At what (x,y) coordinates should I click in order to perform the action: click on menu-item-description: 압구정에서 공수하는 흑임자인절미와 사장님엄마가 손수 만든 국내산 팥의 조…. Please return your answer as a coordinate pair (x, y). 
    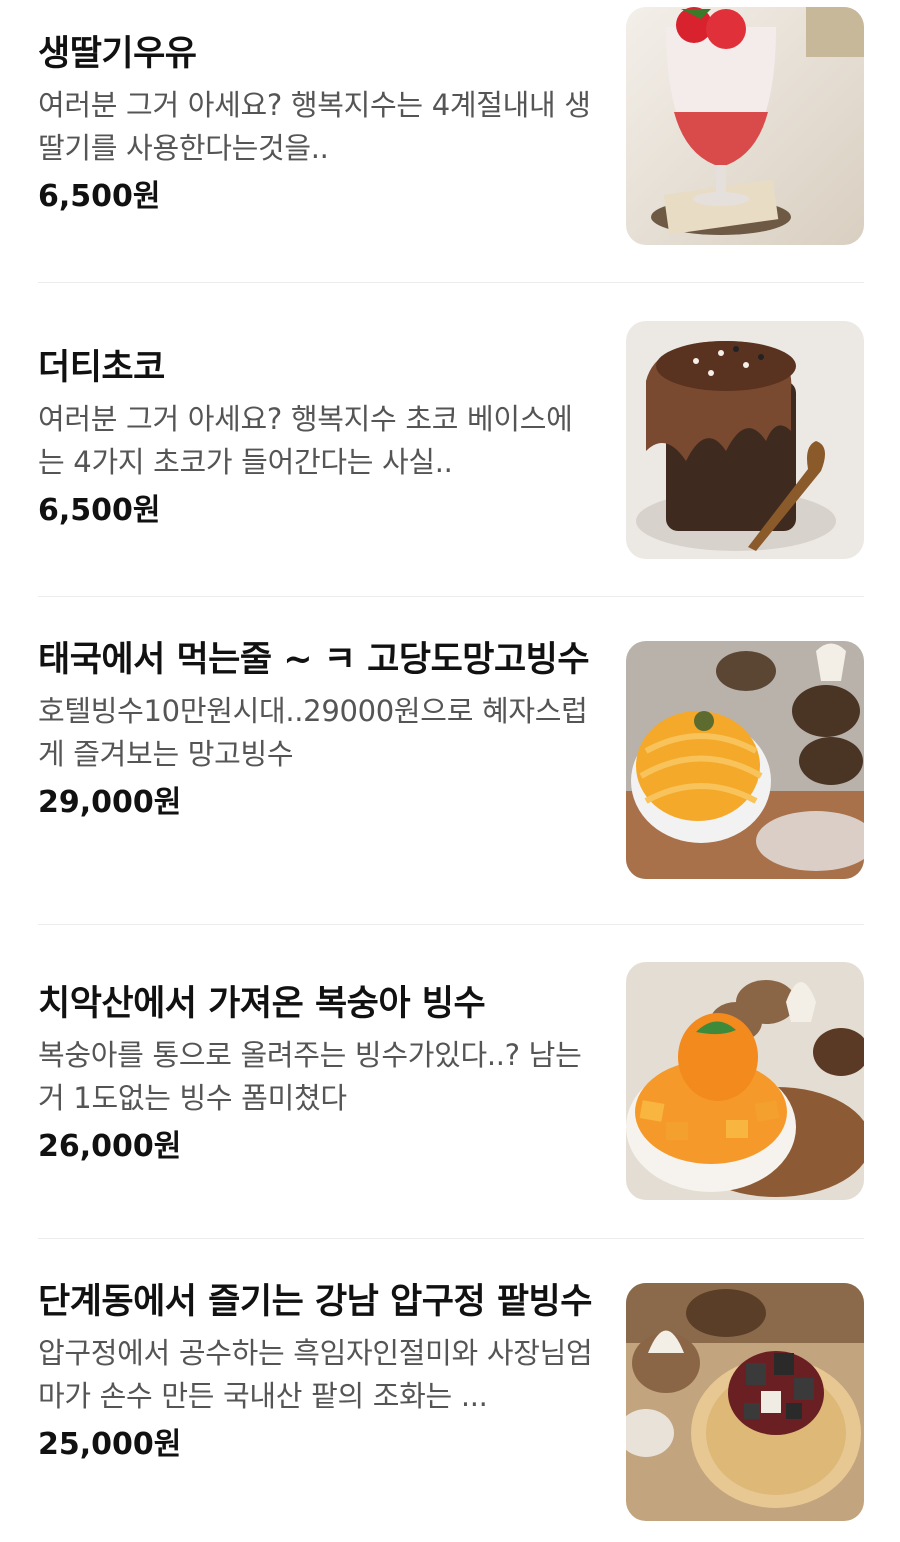
    Looking at the image, I should click on (315, 1374).